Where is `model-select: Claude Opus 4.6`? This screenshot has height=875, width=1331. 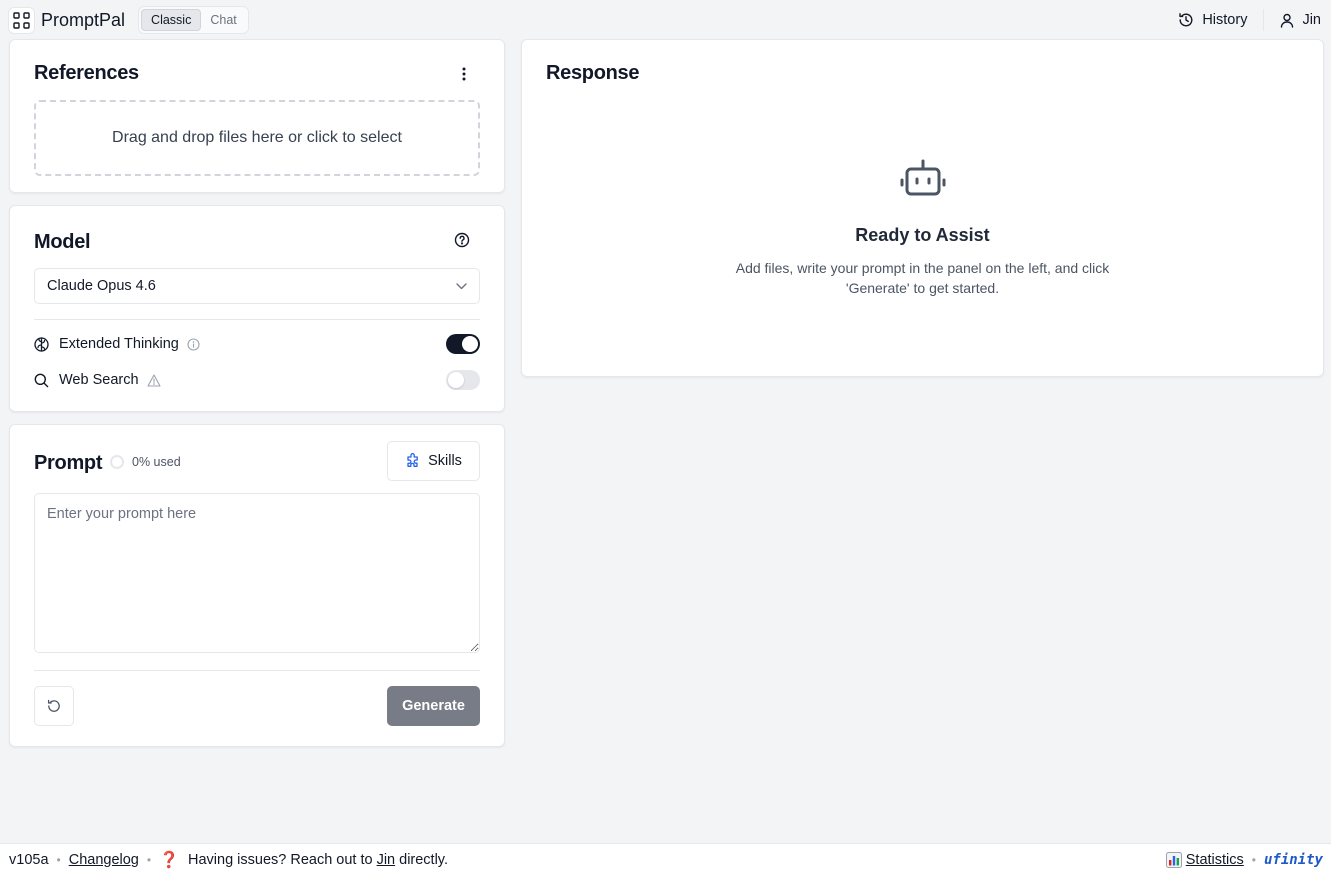 model-select: Claude Opus 4.6 is located at coordinates (257, 286).